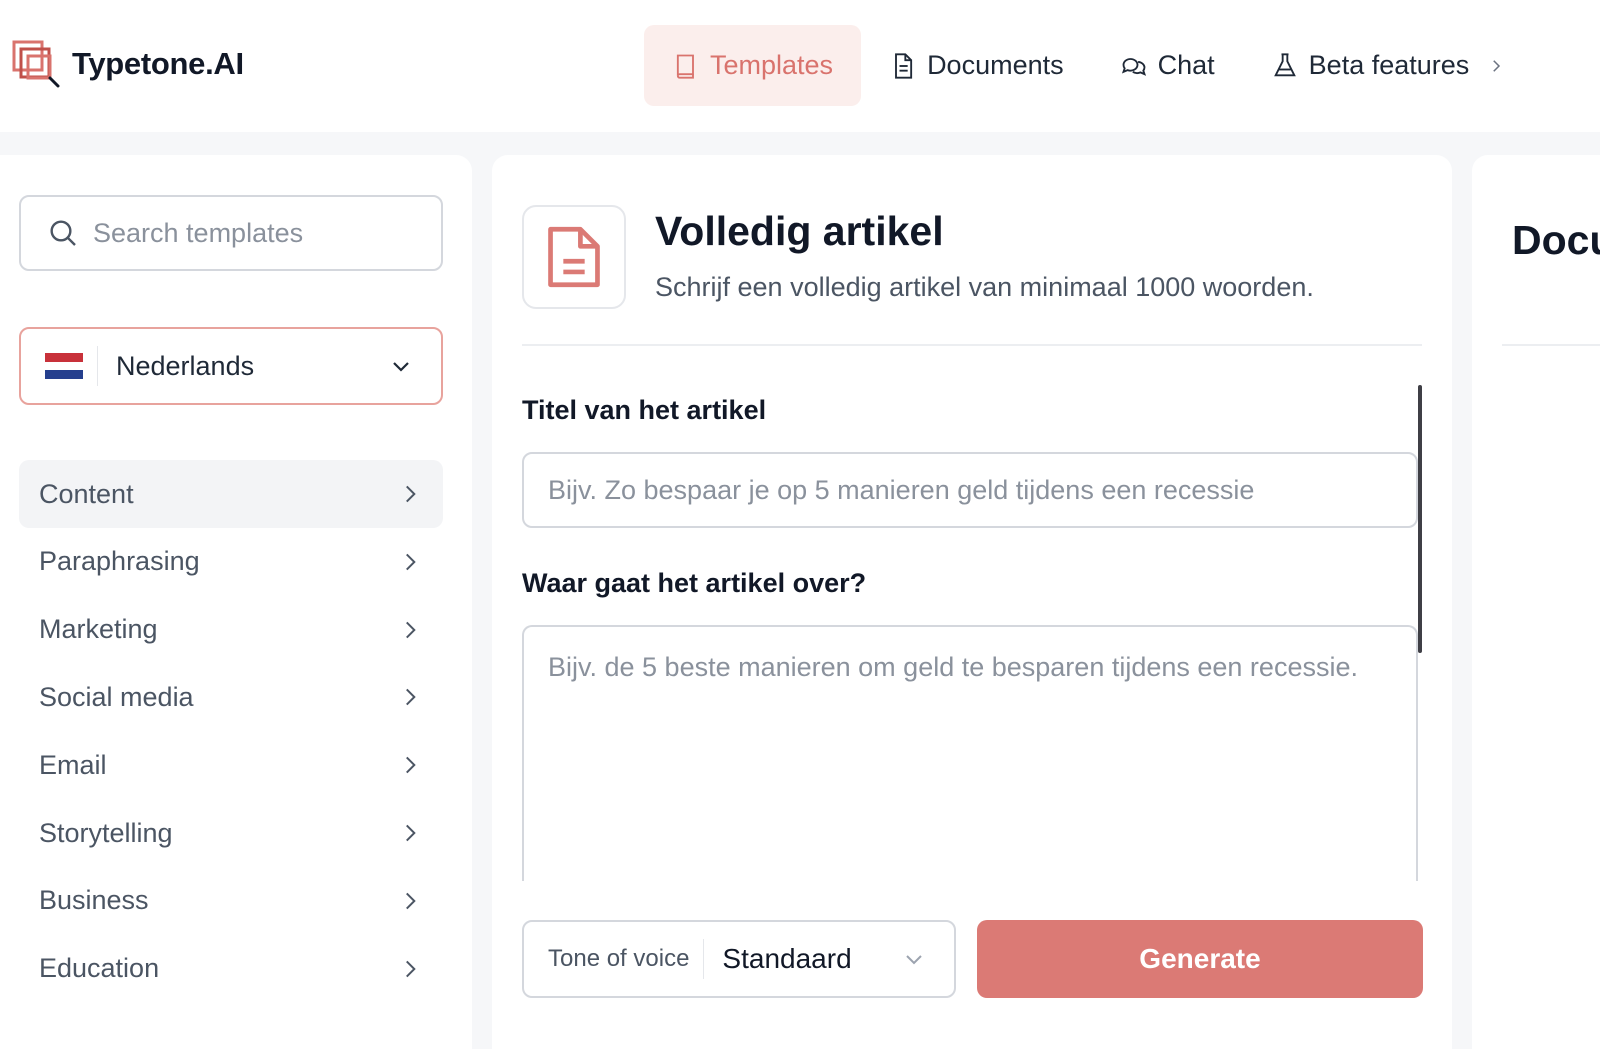  What do you see at coordinates (970, 490) in the screenshot?
I see `article-title-input` at bounding box center [970, 490].